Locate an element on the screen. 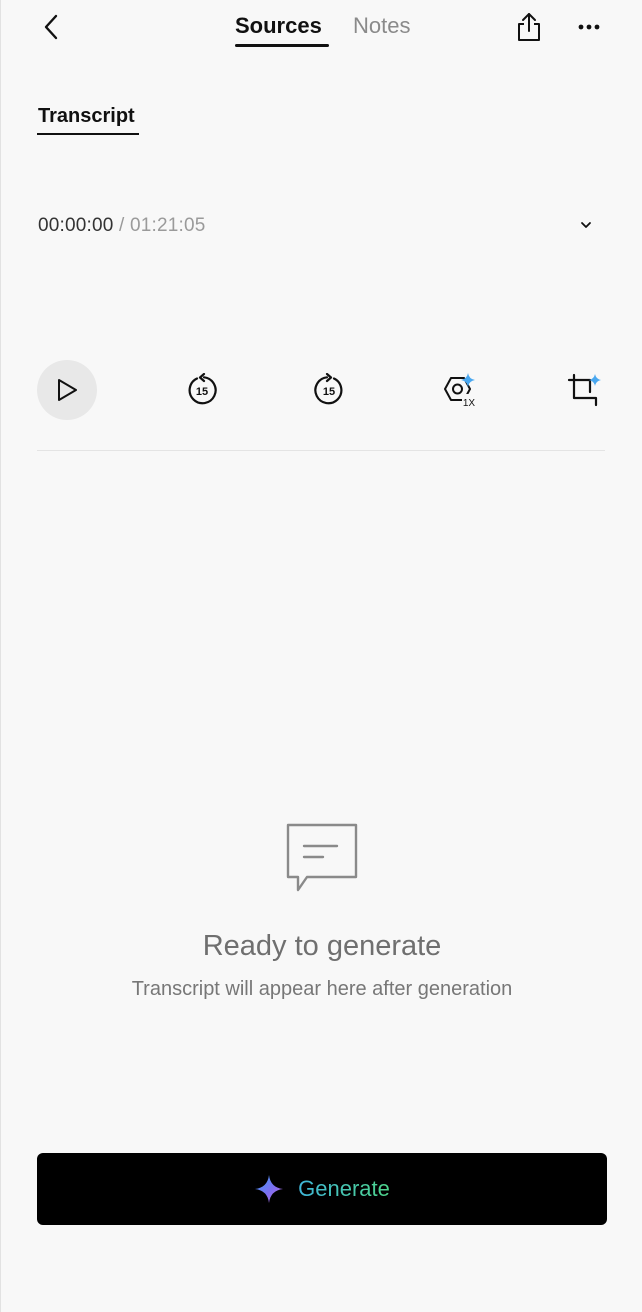  speed-button: 1X is located at coordinates (458, 390).